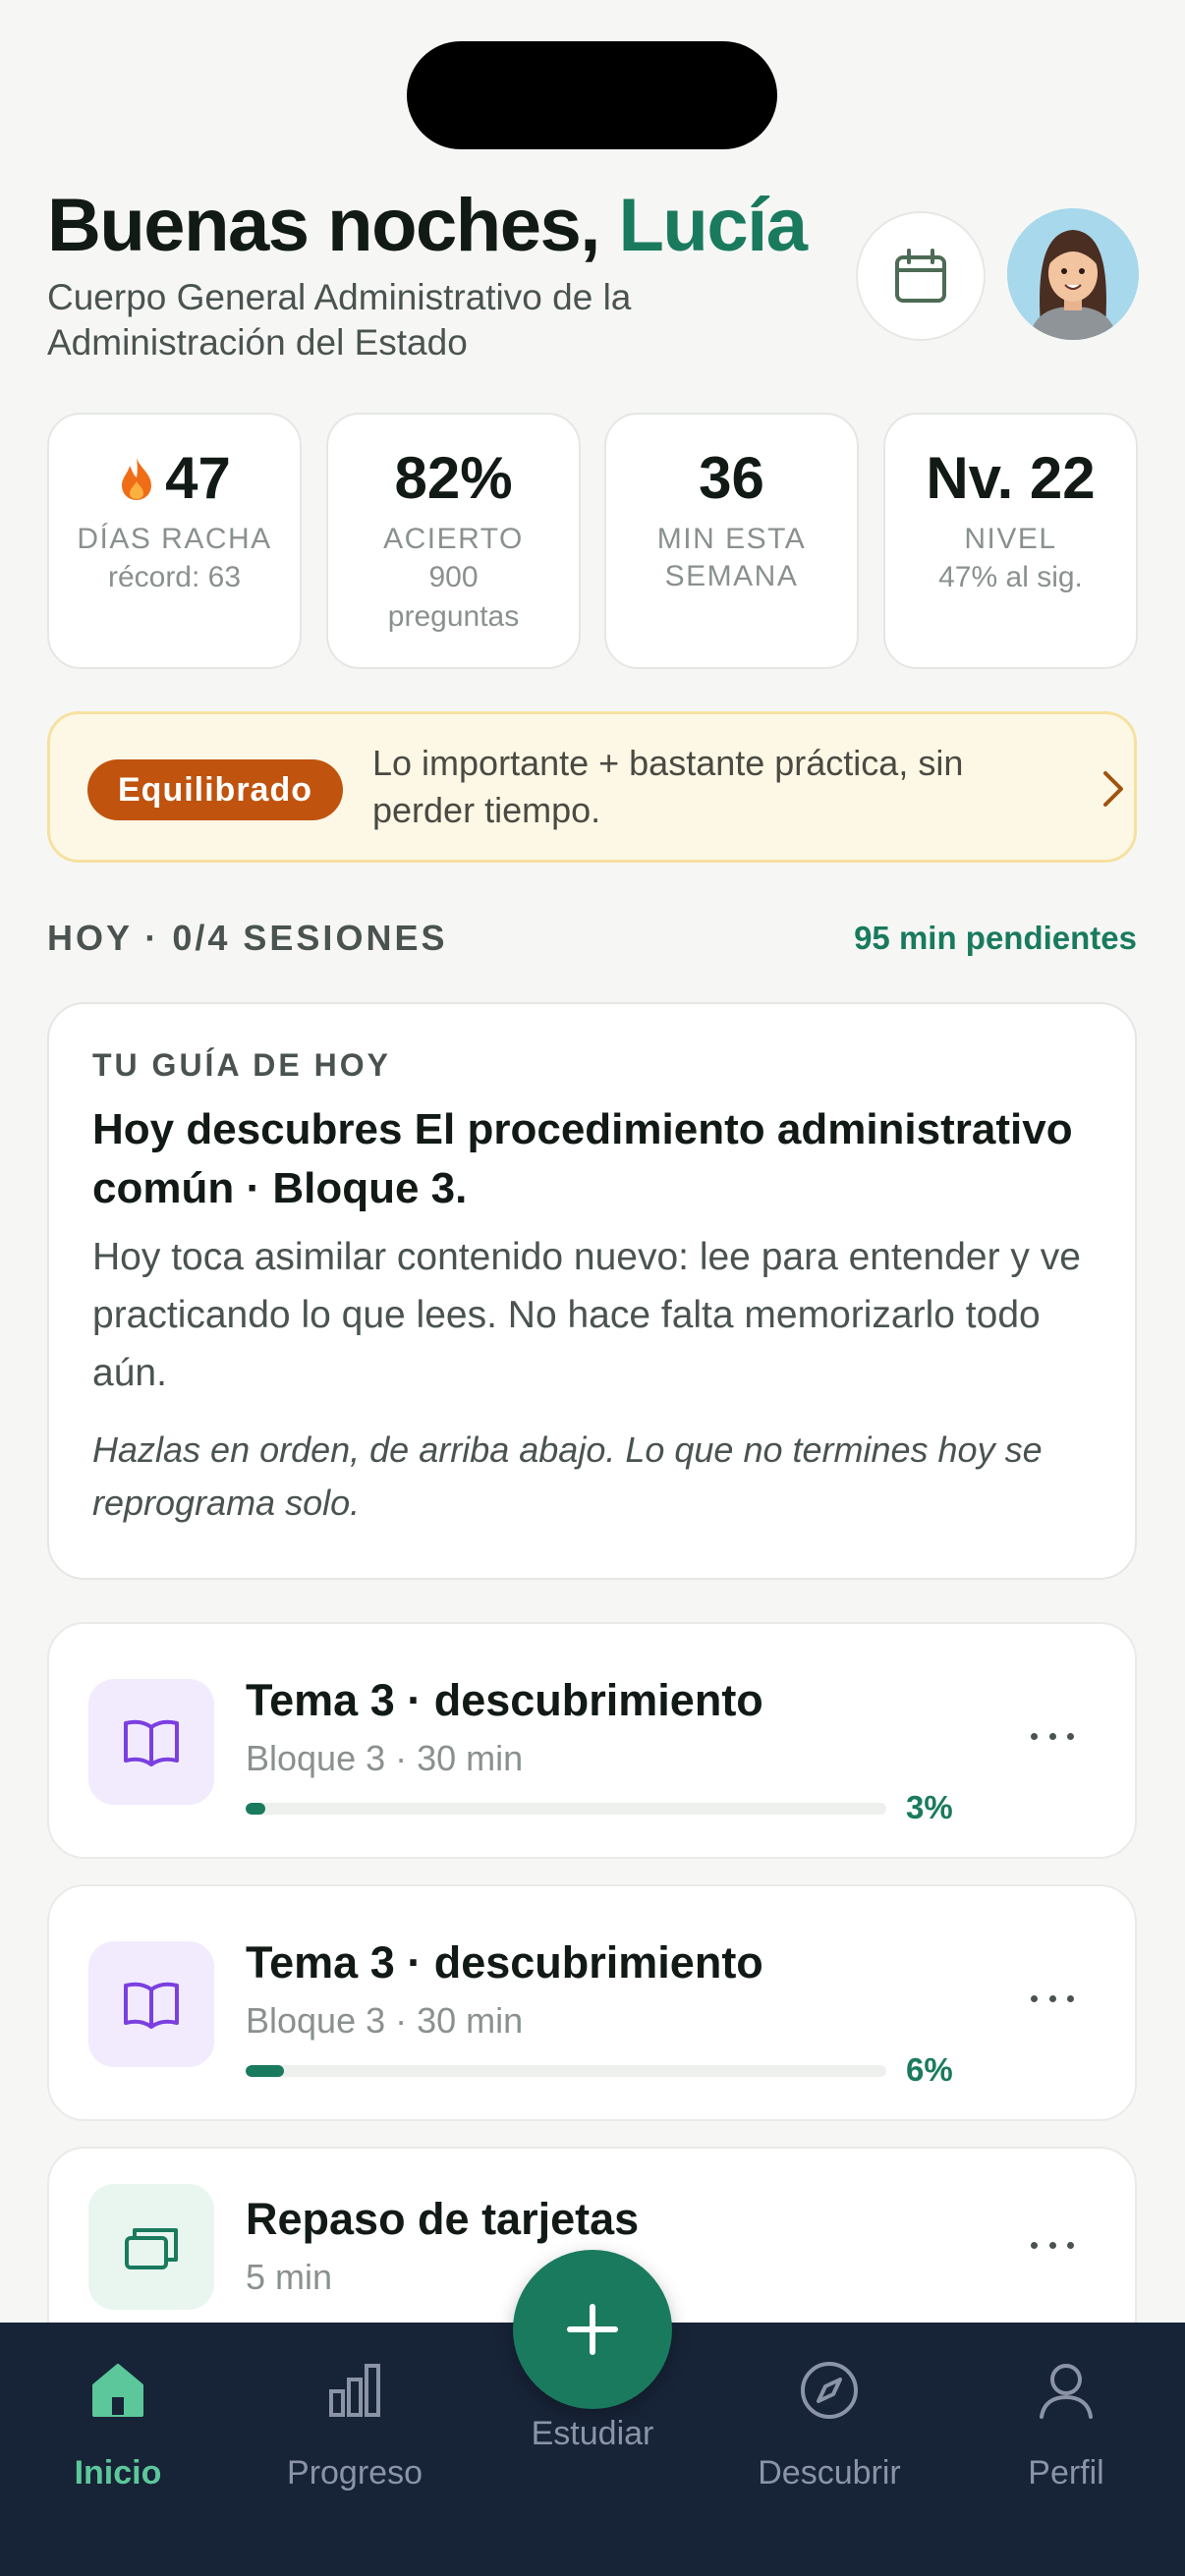 This screenshot has width=1185, height=2576. Describe the element at coordinates (1066, 2473) in the screenshot. I see `tab-label: Perfil` at that location.